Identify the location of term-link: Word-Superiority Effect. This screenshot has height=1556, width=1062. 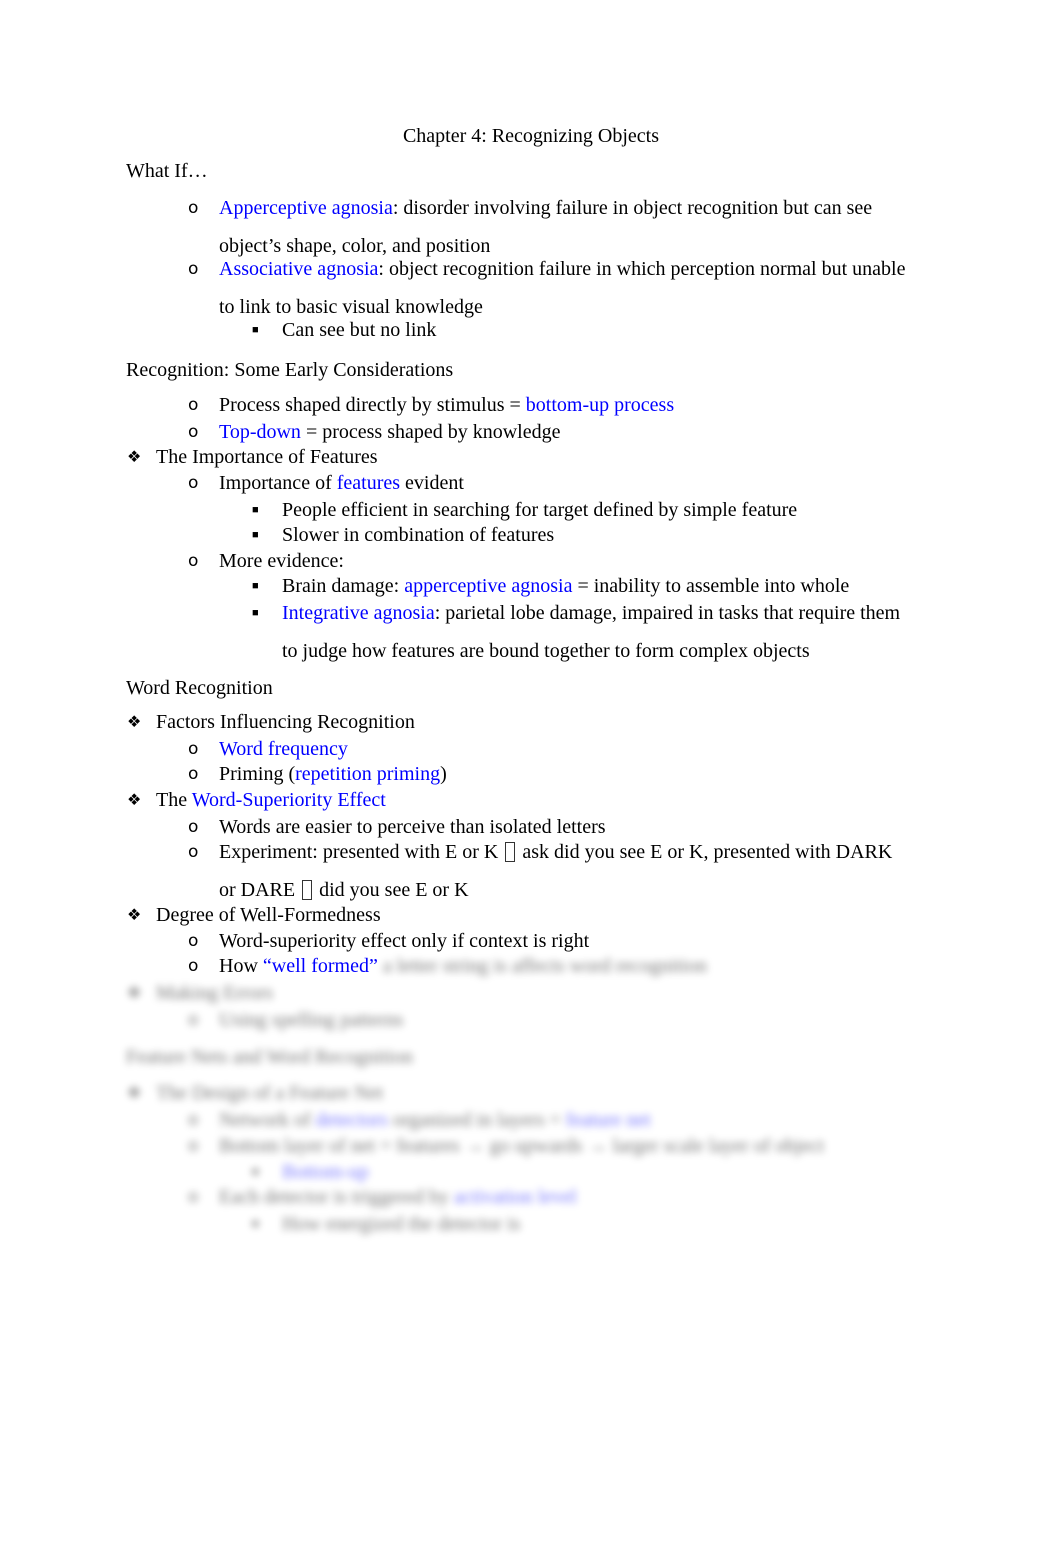
(288, 800).